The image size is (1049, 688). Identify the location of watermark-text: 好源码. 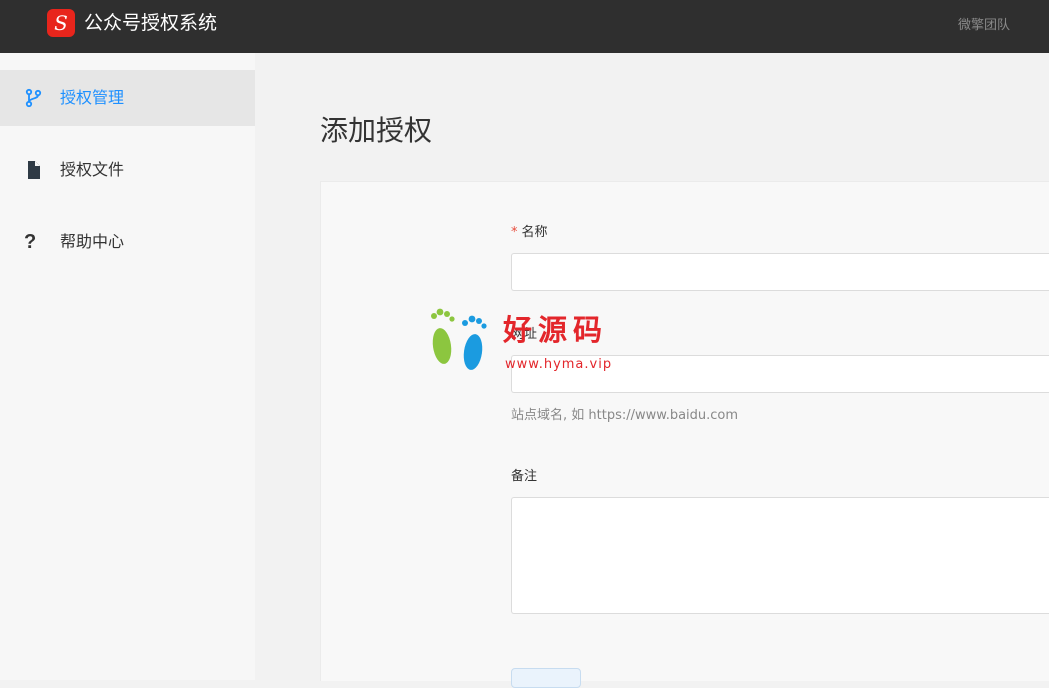
(556, 330).